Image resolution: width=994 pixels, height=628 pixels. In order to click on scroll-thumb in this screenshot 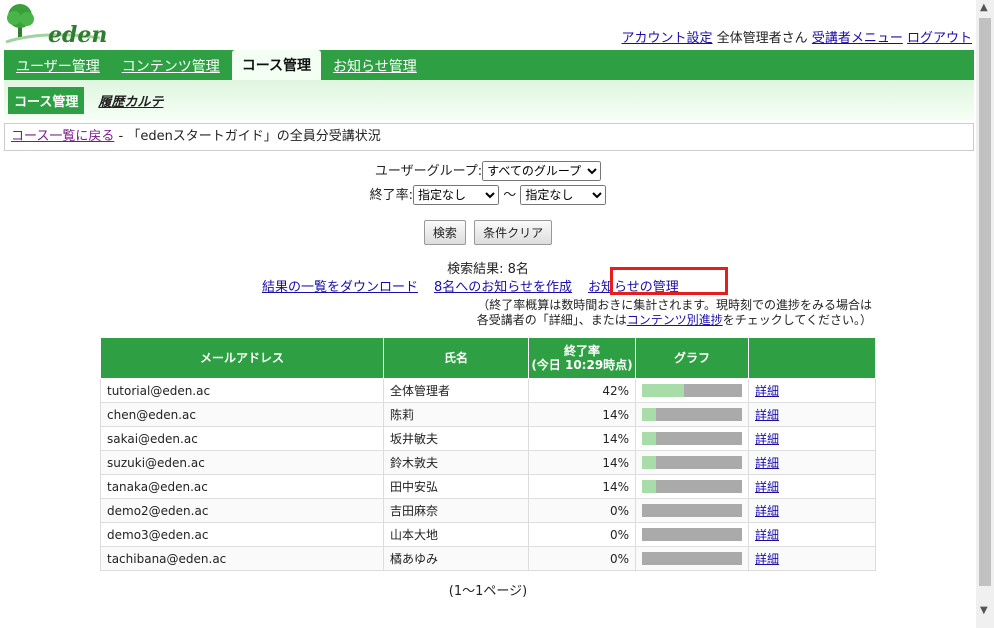, I will do `click(985, 302)`.